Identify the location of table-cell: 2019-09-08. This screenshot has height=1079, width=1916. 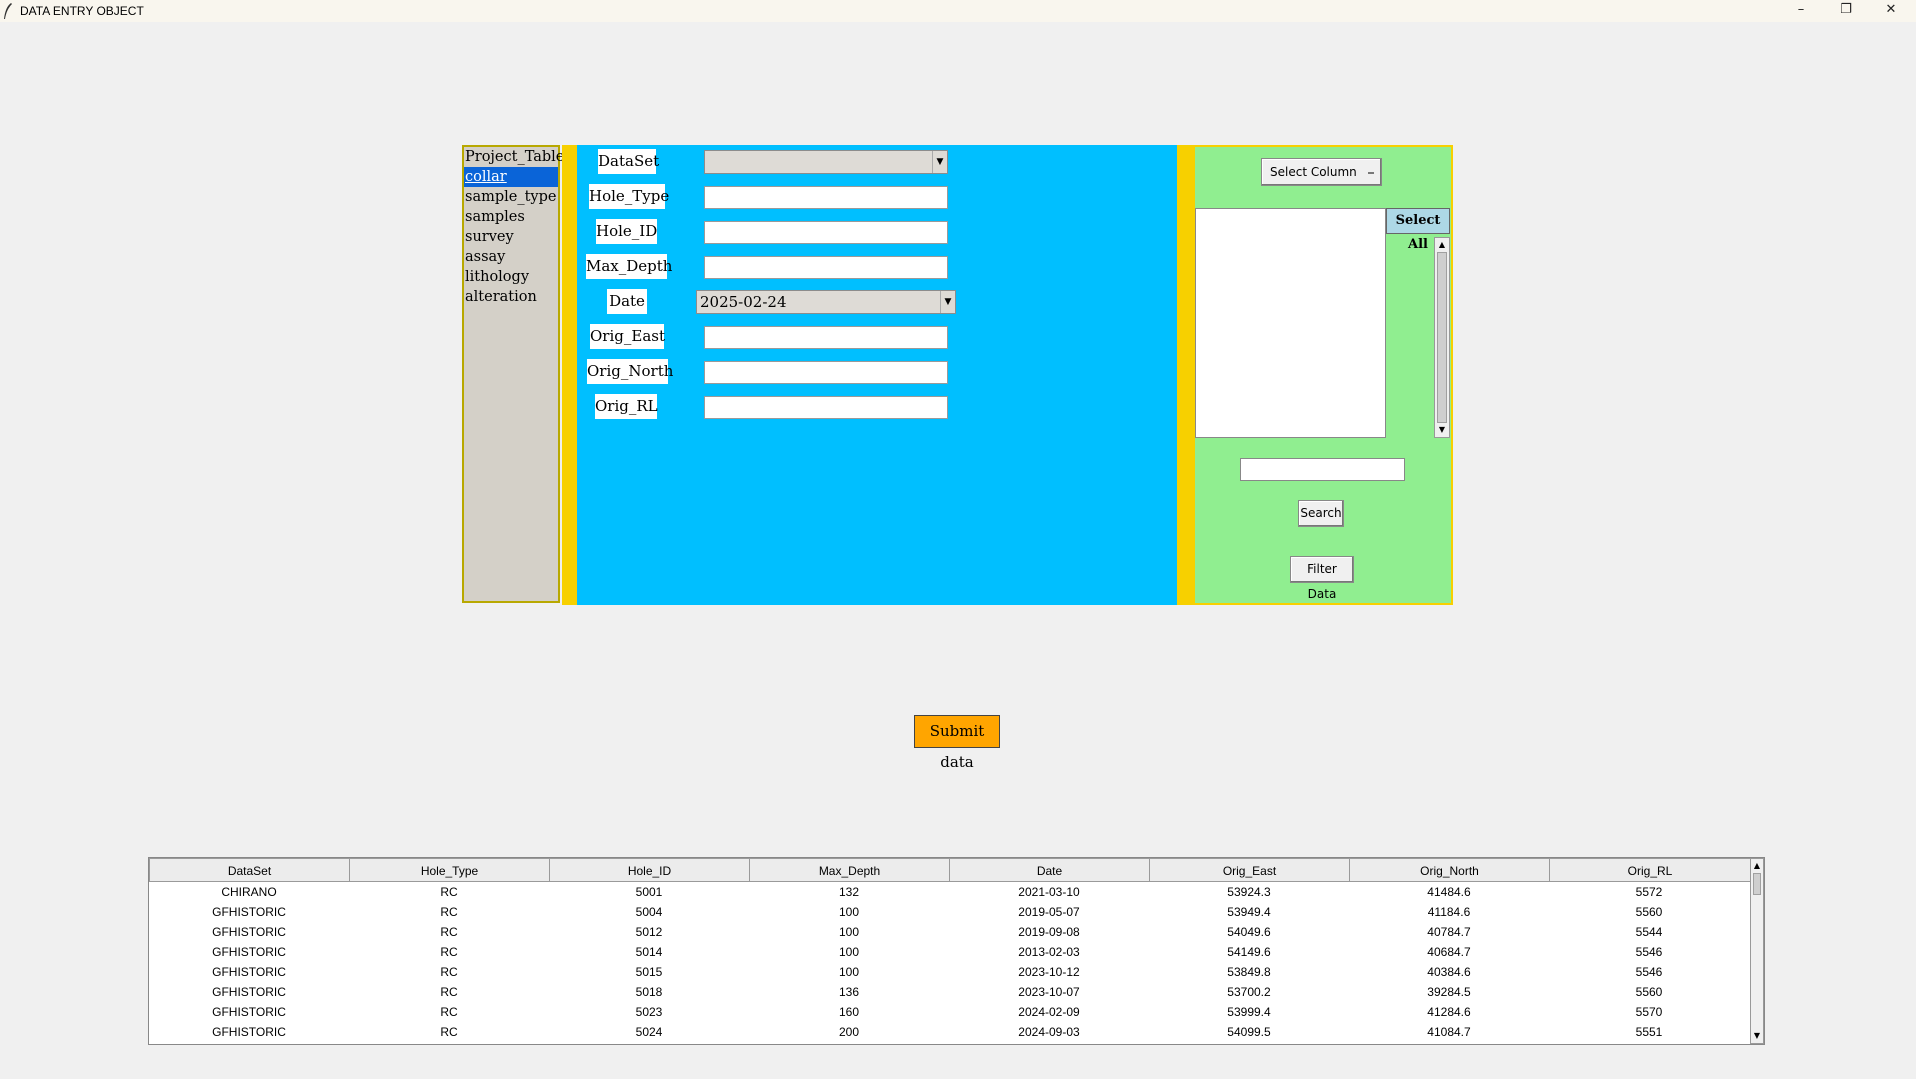
(1049, 932).